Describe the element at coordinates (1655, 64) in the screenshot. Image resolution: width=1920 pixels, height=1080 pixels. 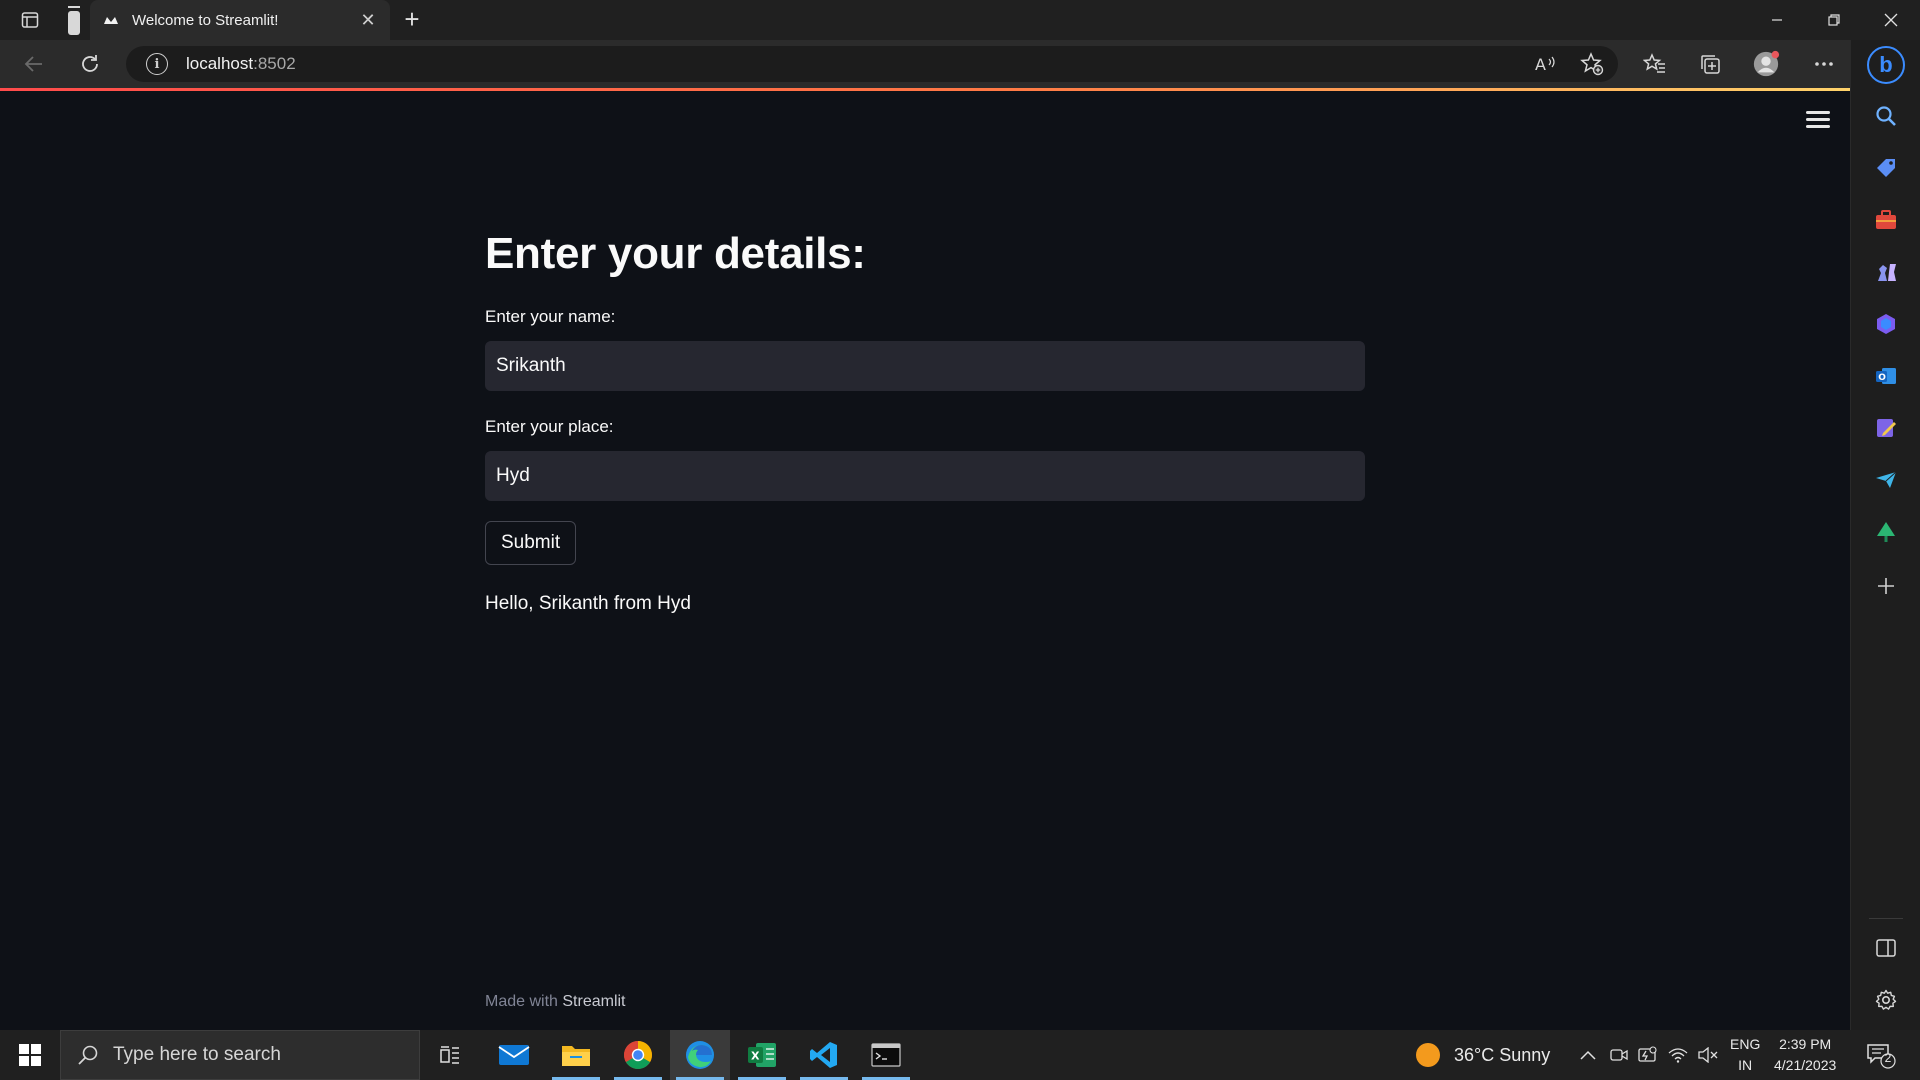
I see `favorites-icon` at that location.